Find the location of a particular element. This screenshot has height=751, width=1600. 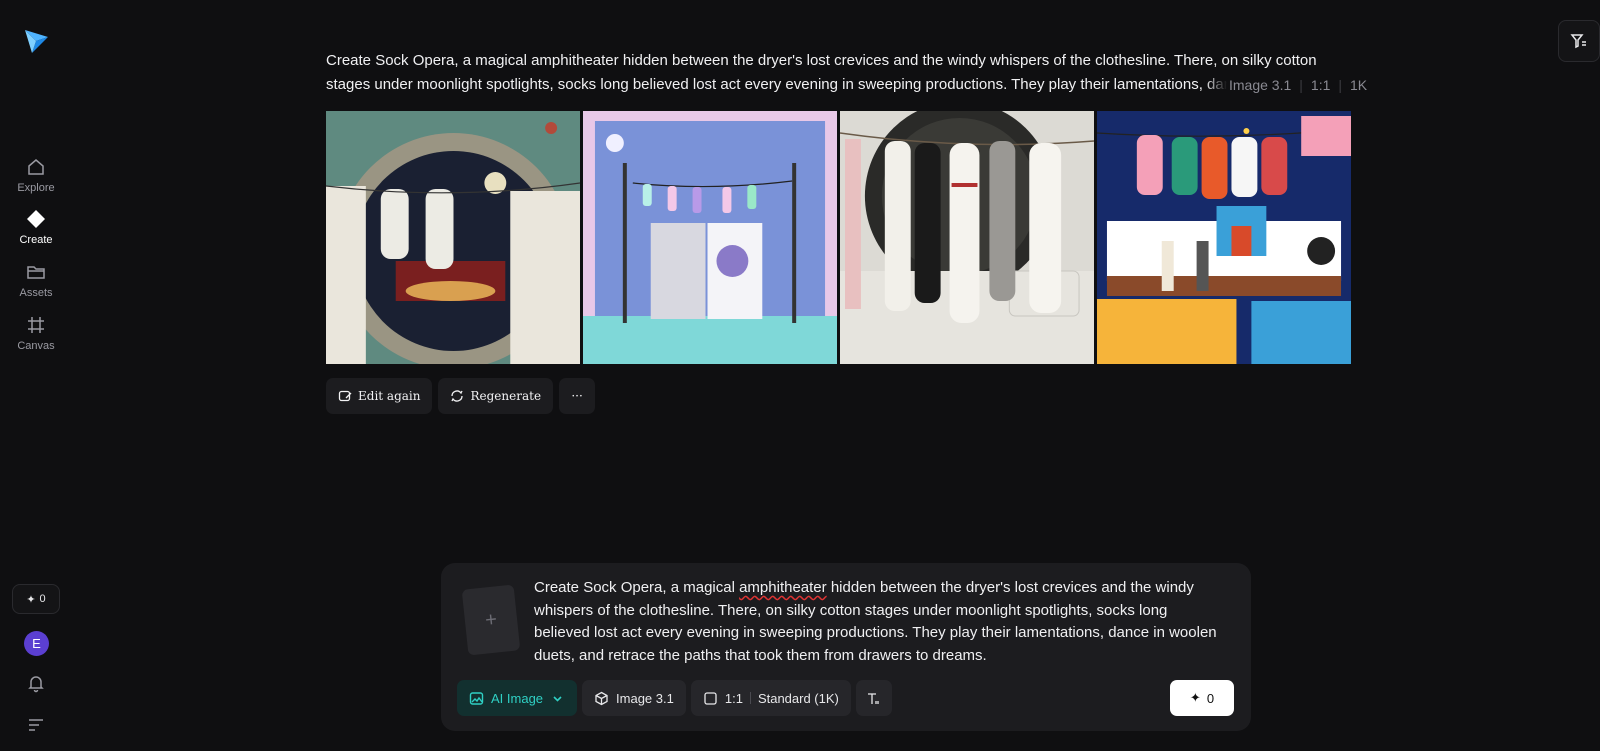

text-format-icon is located at coordinates (874, 698).